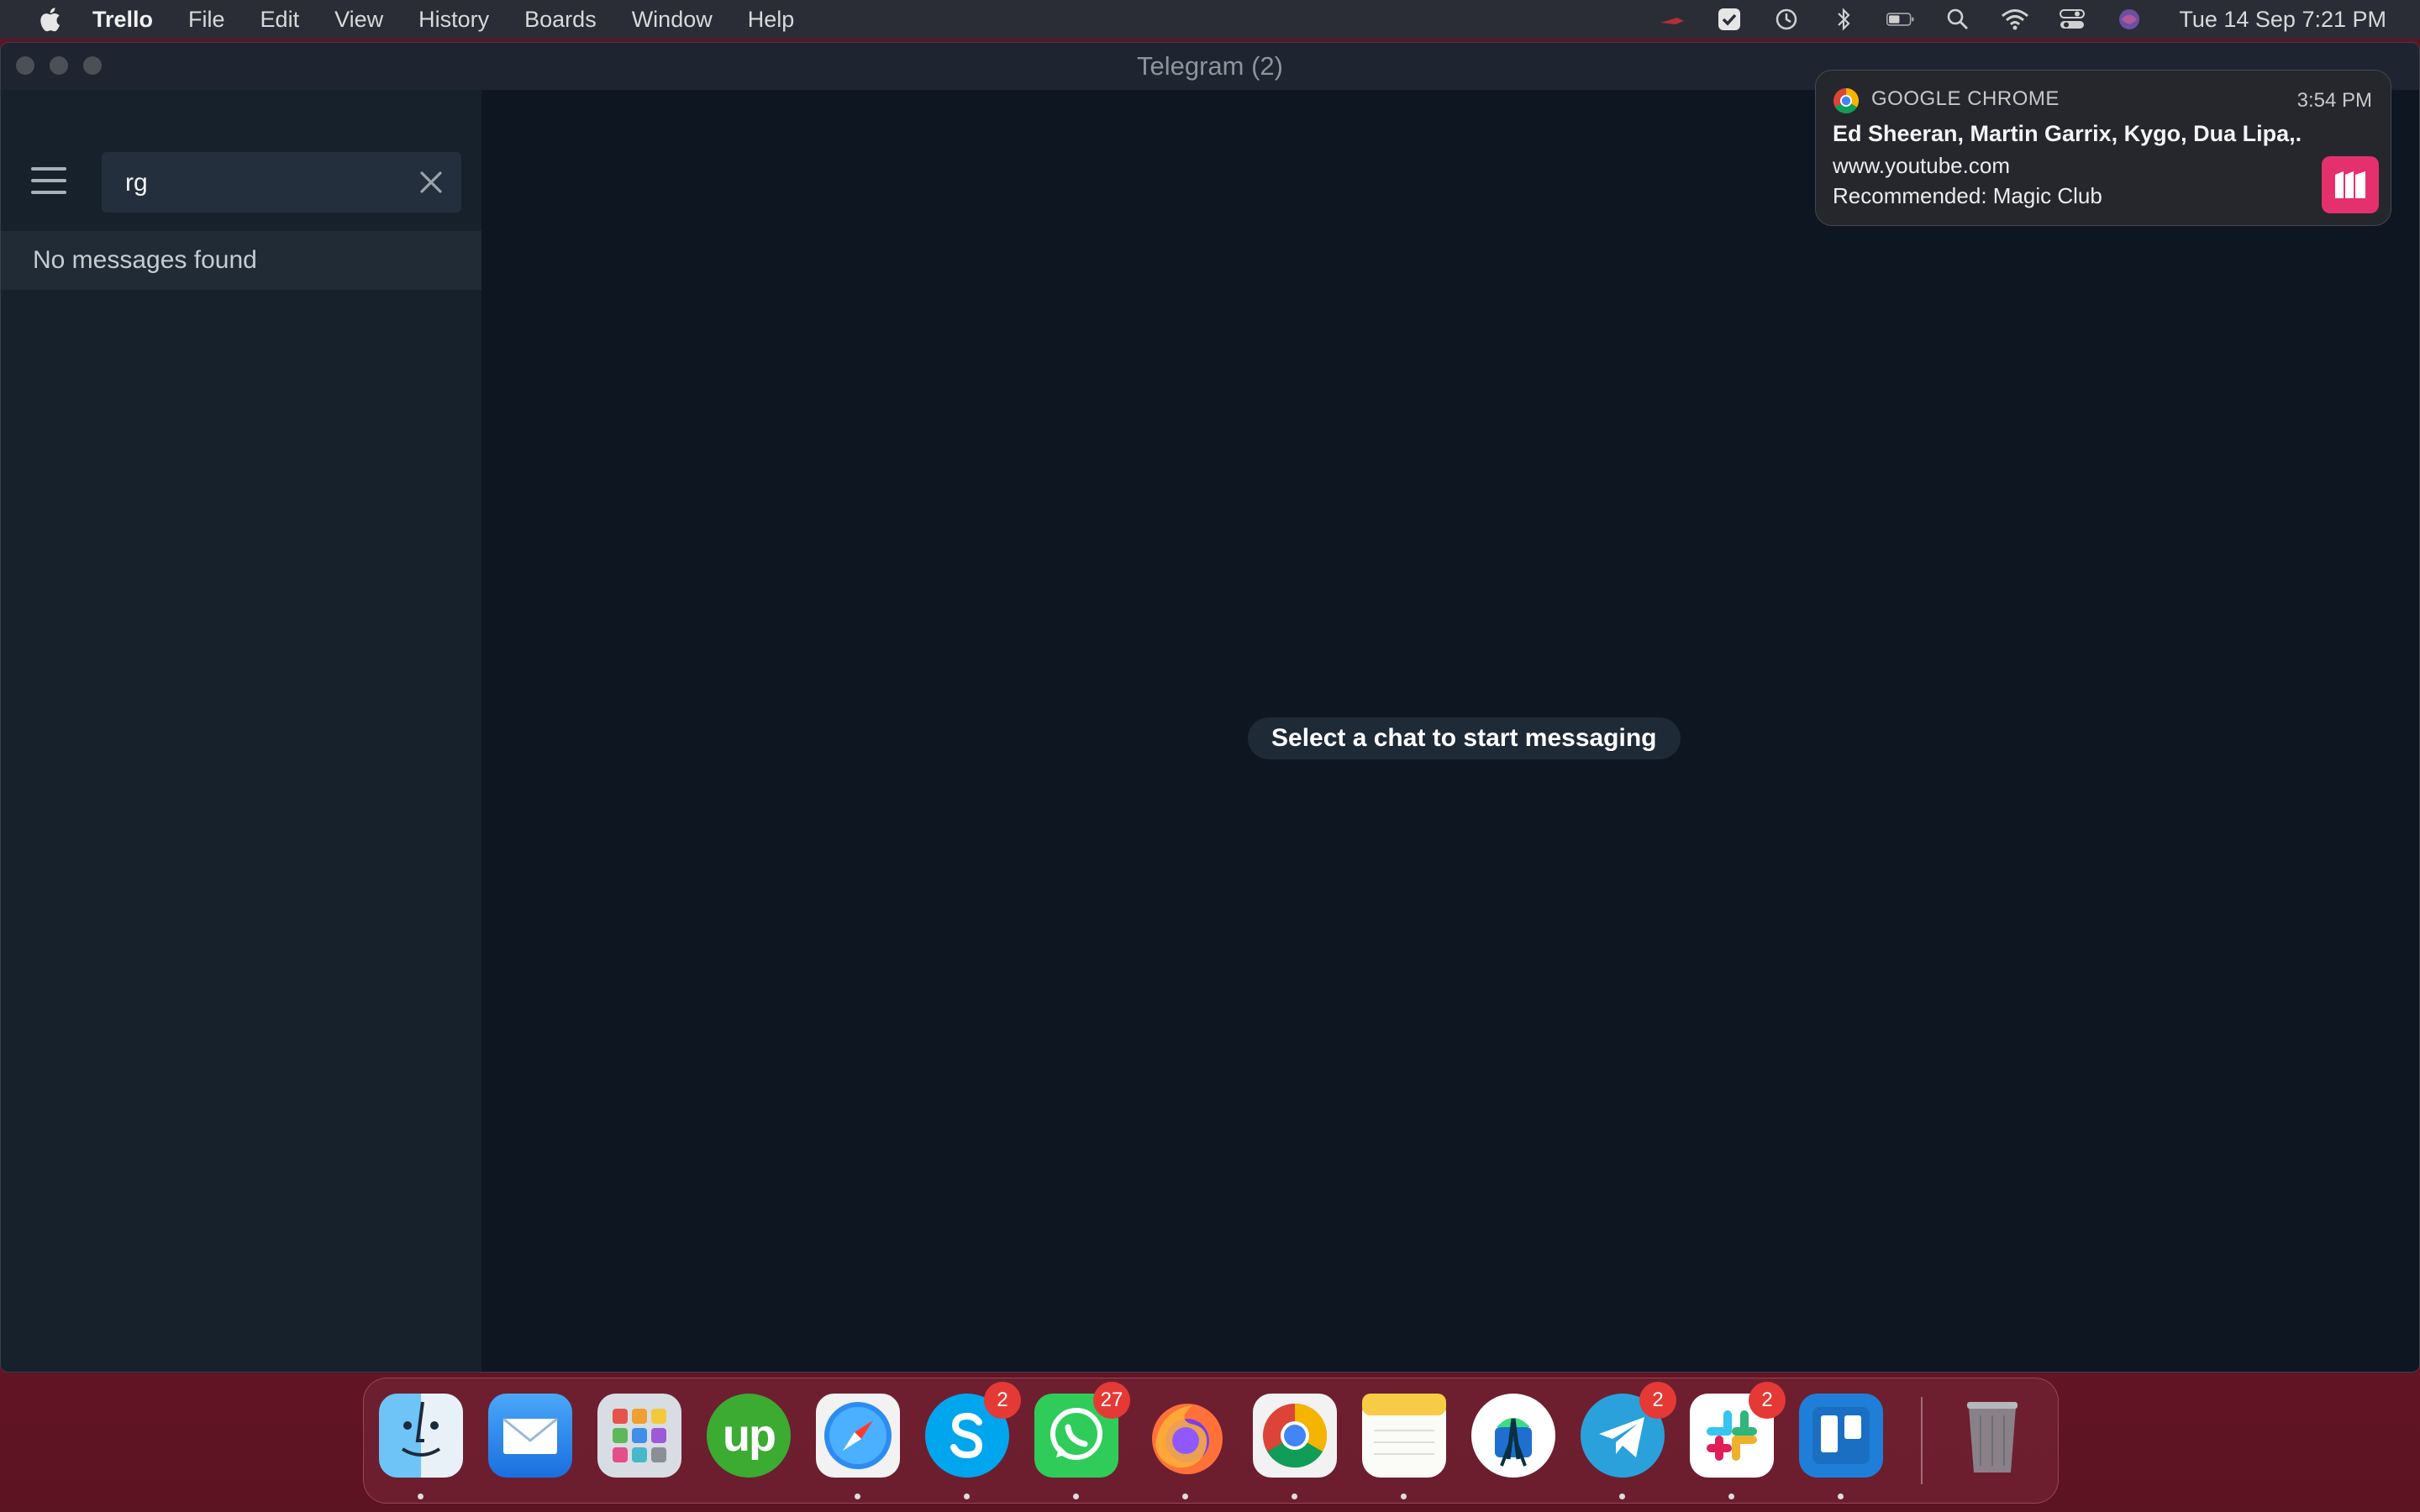  What do you see at coordinates (1622, 1496) in the screenshot?
I see `telegram-running-indicator` at bounding box center [1622, 1496].